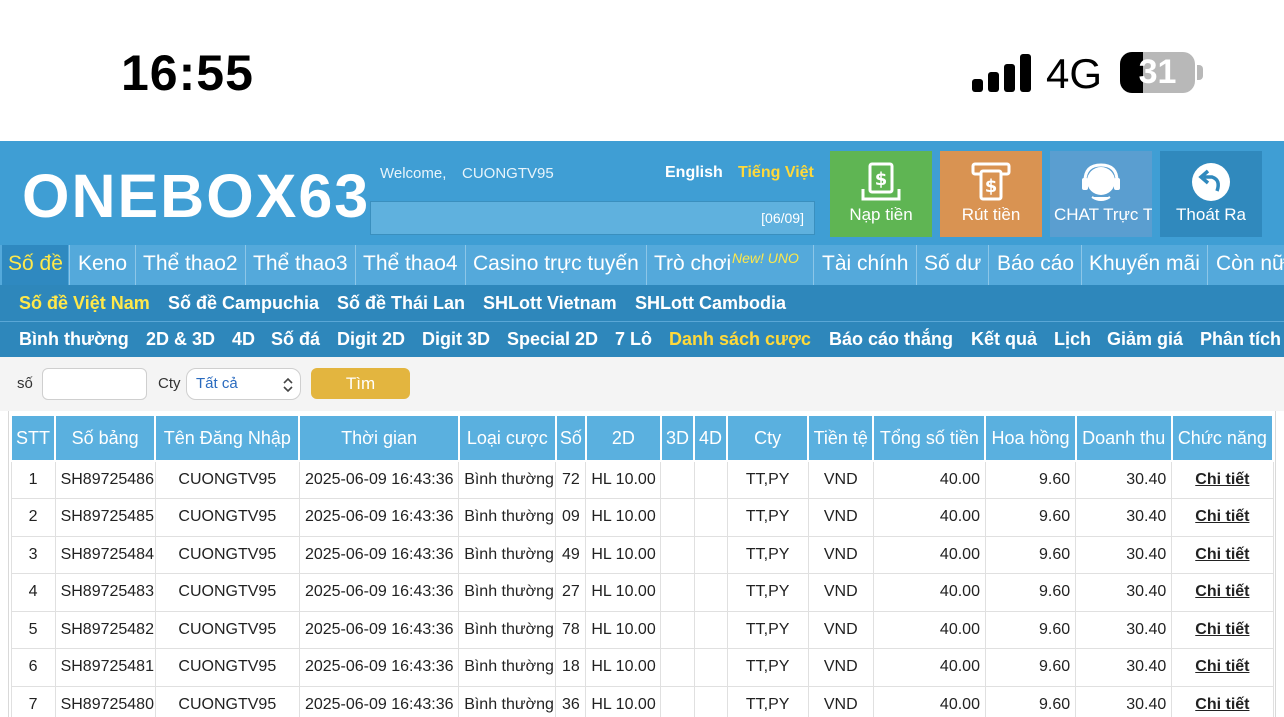 This screenshot has height=717, width=1284. Describe the element at coordinates (991, 194) in the screenshot. I see `withdraw-button: $ Rút tiền` at that location.